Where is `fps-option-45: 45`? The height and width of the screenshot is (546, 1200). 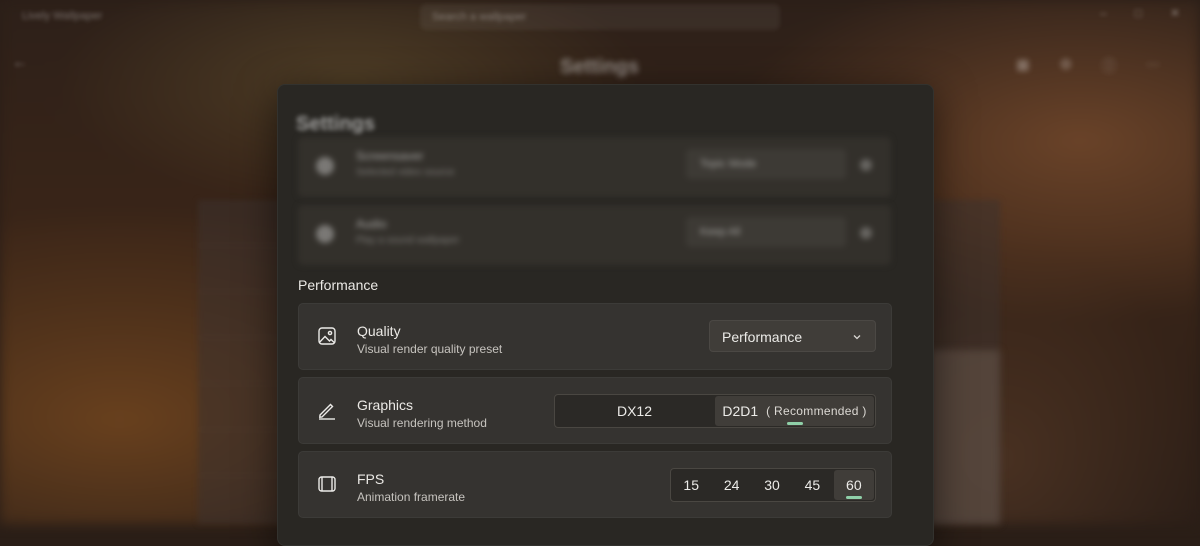
fps-option-45: 45 is located at coordinates (812, 485).